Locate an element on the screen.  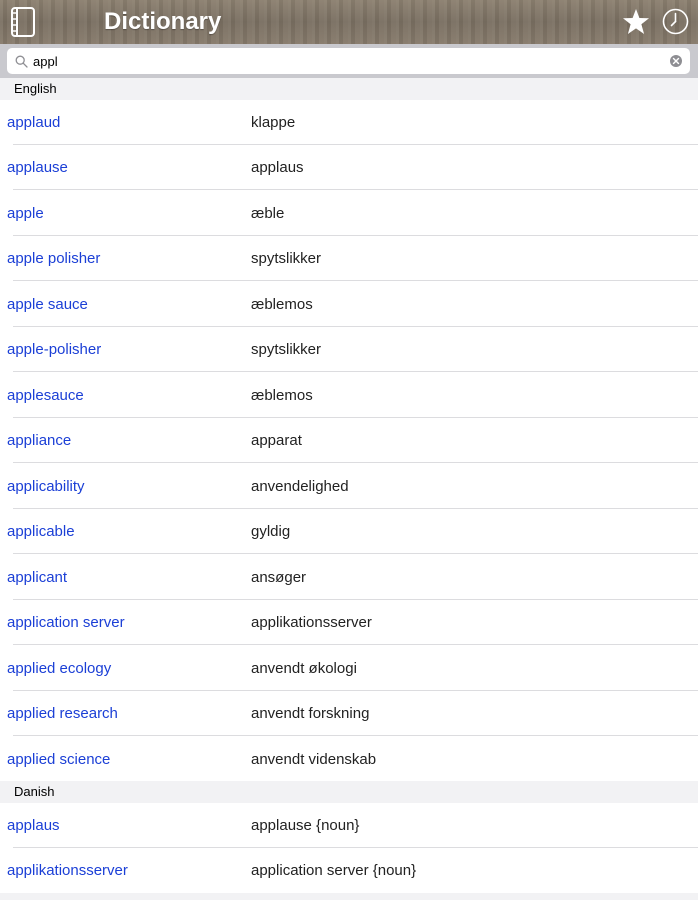
list-item: applicability anvendelighed is located at coordinates (349, 486).